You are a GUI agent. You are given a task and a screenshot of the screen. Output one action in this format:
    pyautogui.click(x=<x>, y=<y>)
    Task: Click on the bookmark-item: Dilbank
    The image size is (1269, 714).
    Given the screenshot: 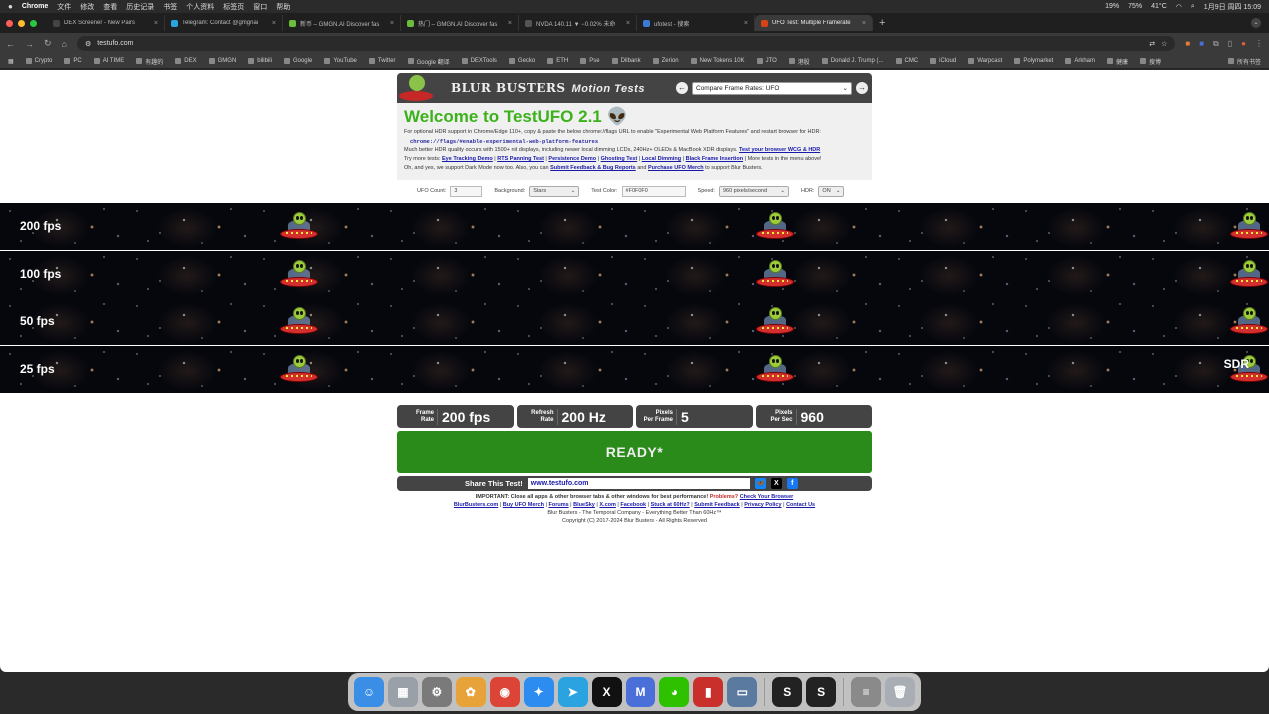 What is the action you would take?
    pyautogui.click(x=626, y=61)
    